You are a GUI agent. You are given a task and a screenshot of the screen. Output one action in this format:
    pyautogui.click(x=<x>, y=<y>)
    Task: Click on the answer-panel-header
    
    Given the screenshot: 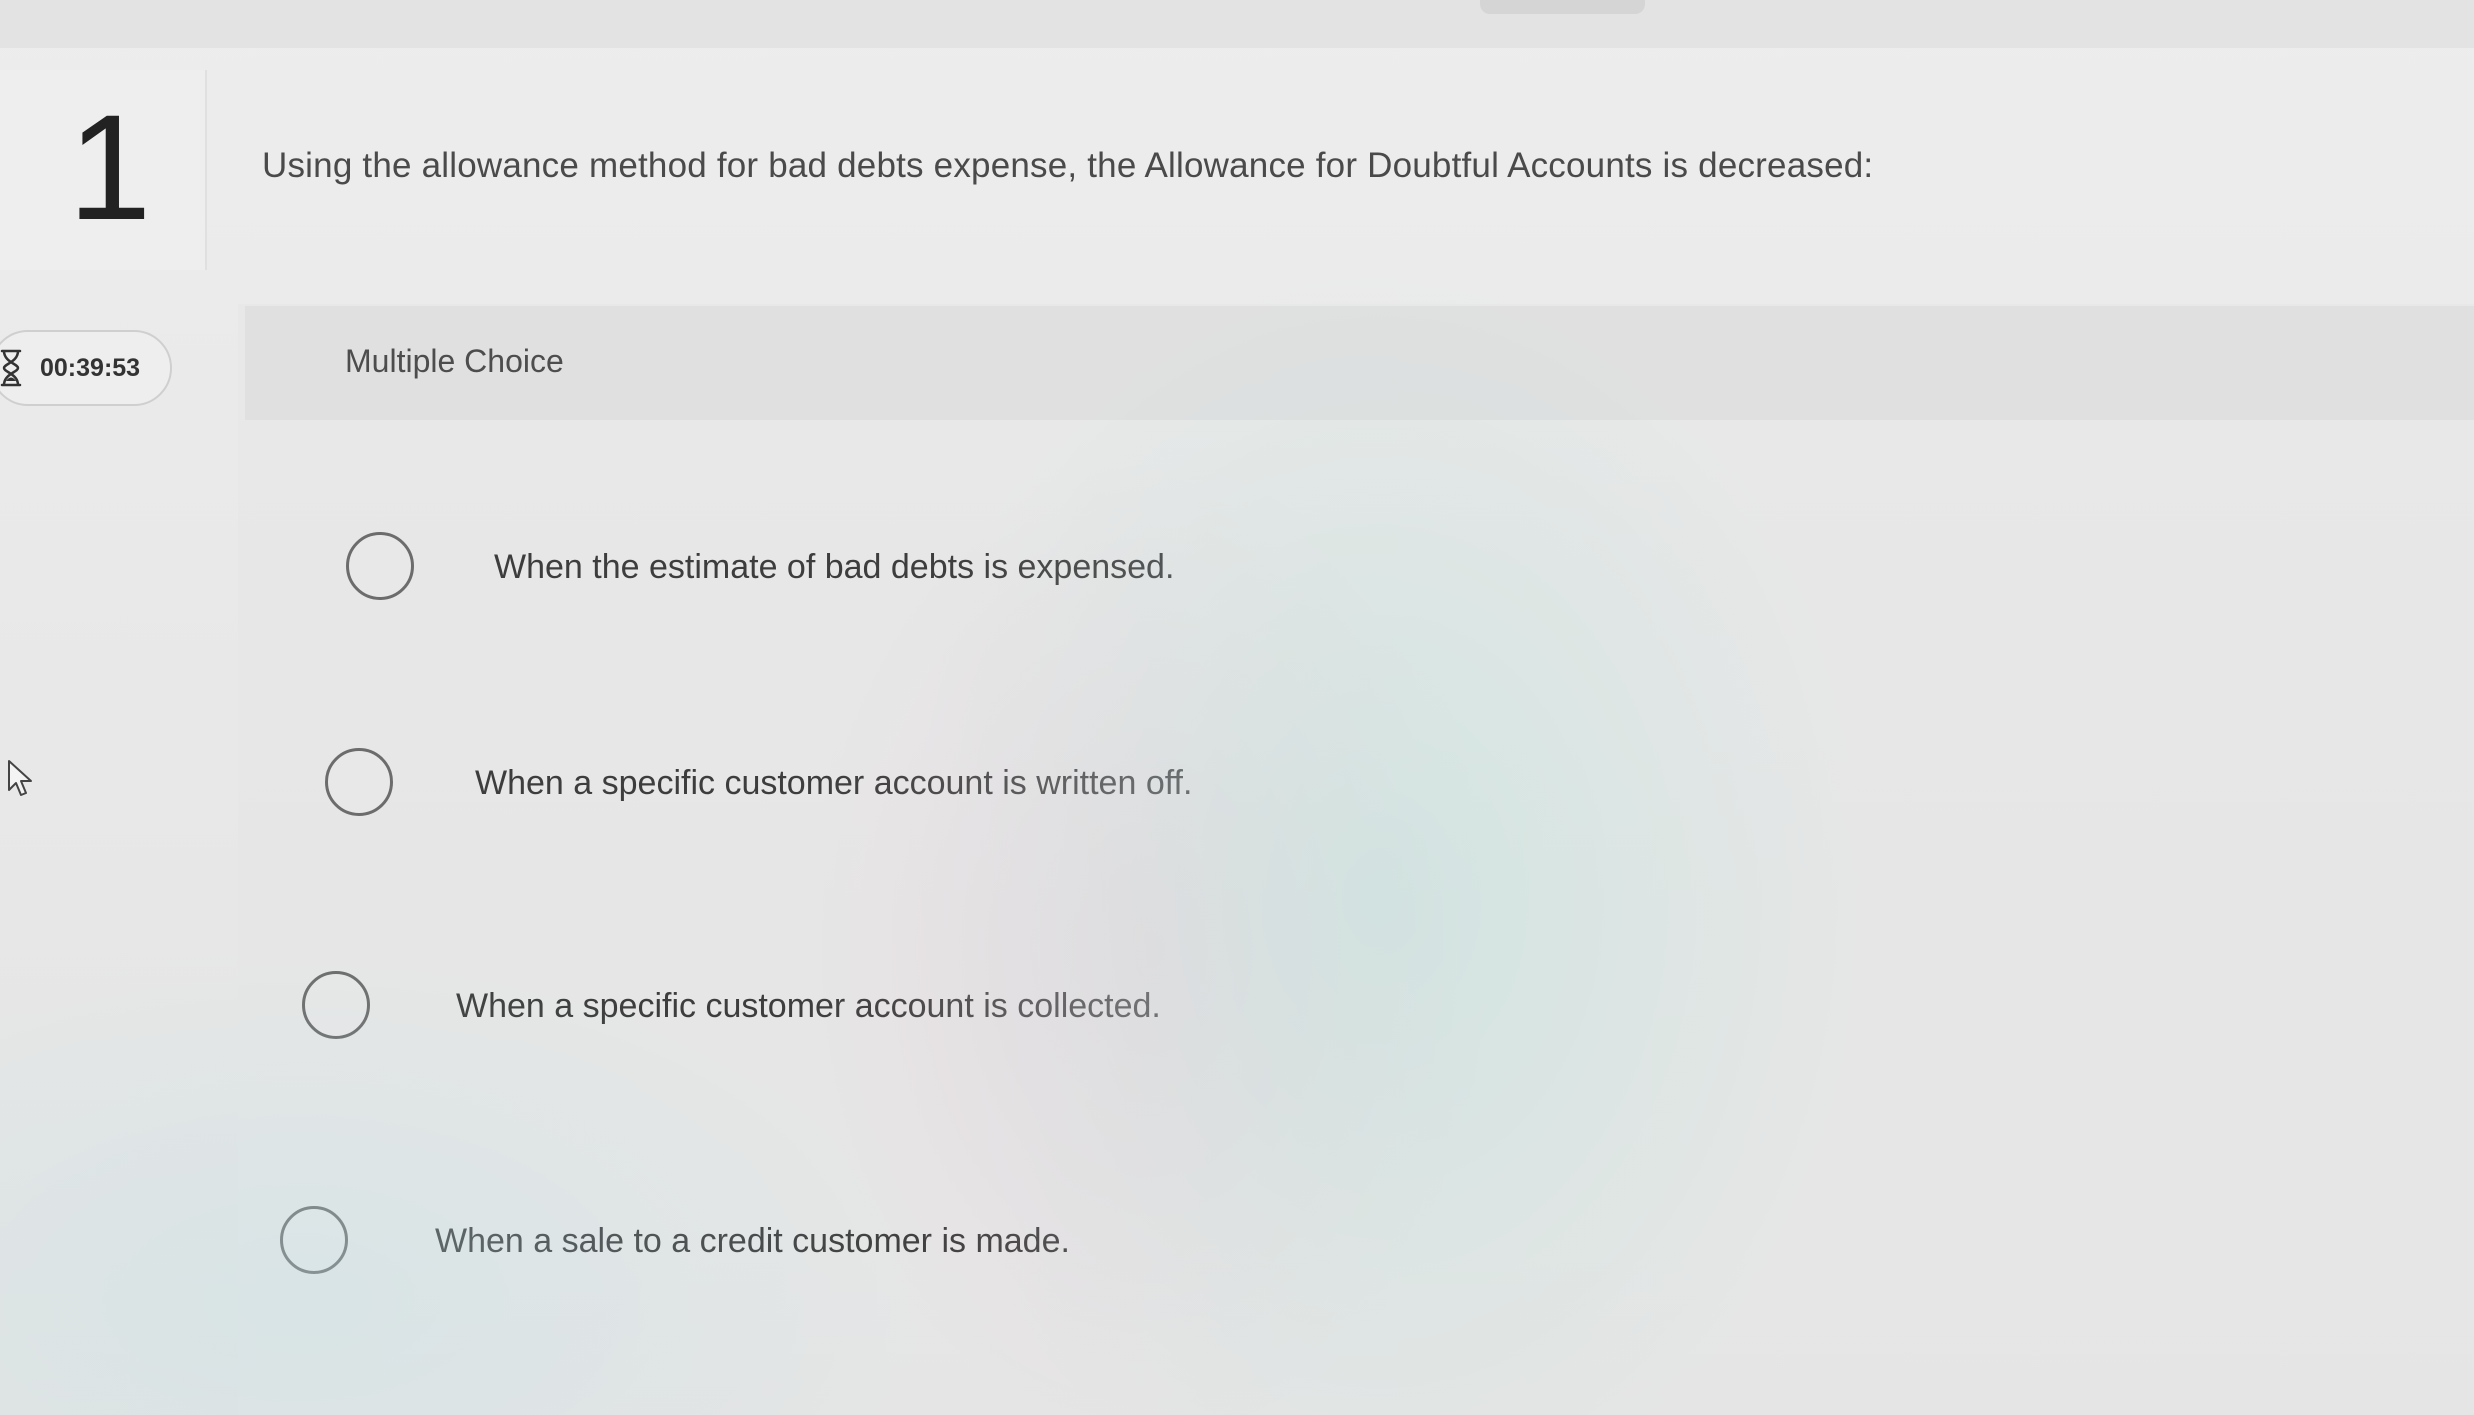 What is the action you would take?
    pyautogui.click(x=1359, y=363)
    